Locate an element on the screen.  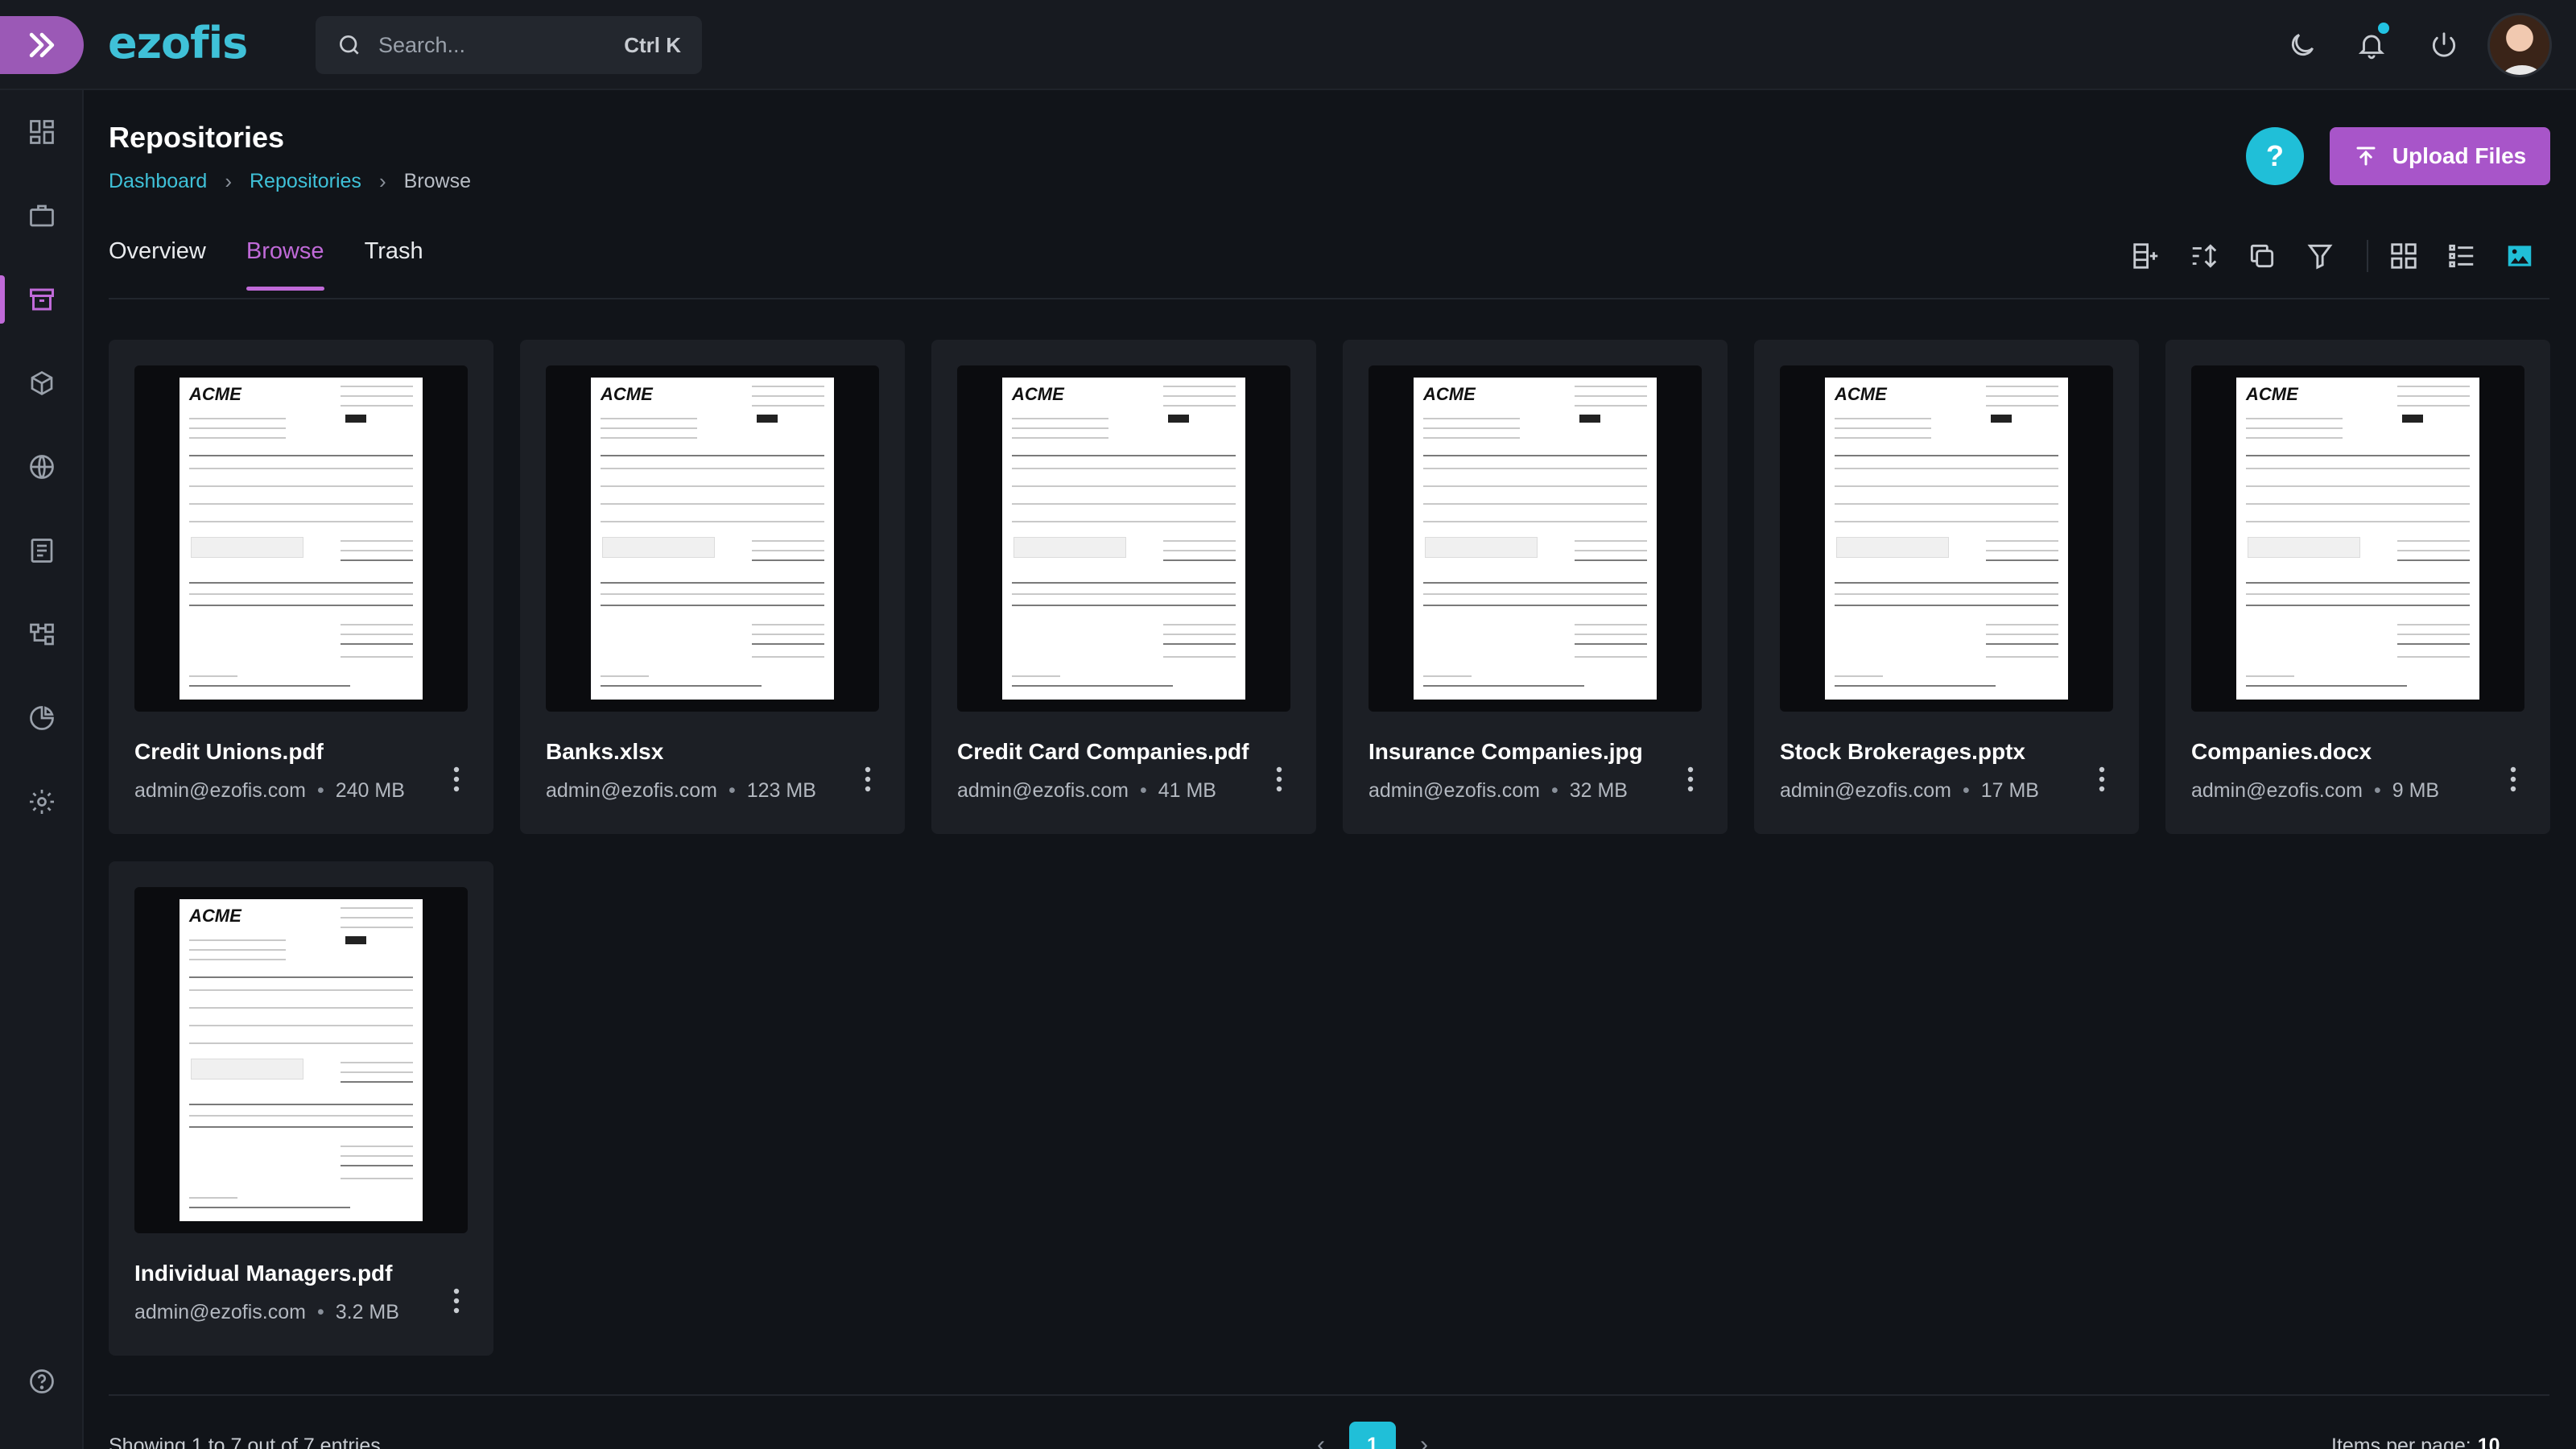
file-name: Credit Card Companies.pdf is located at coordinates (1103, 752).